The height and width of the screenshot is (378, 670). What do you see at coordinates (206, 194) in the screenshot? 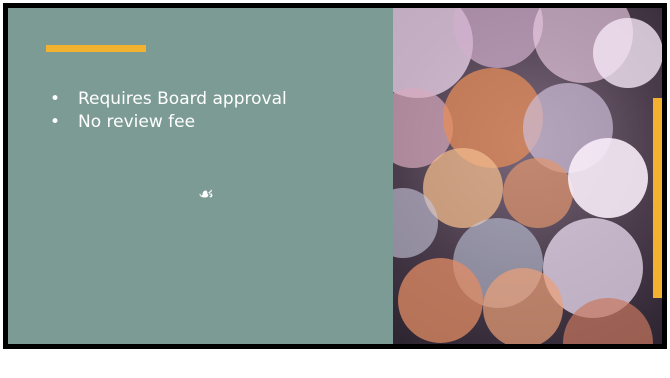
I see `flourish-icon: ☙` at bounding box center [206, 194].